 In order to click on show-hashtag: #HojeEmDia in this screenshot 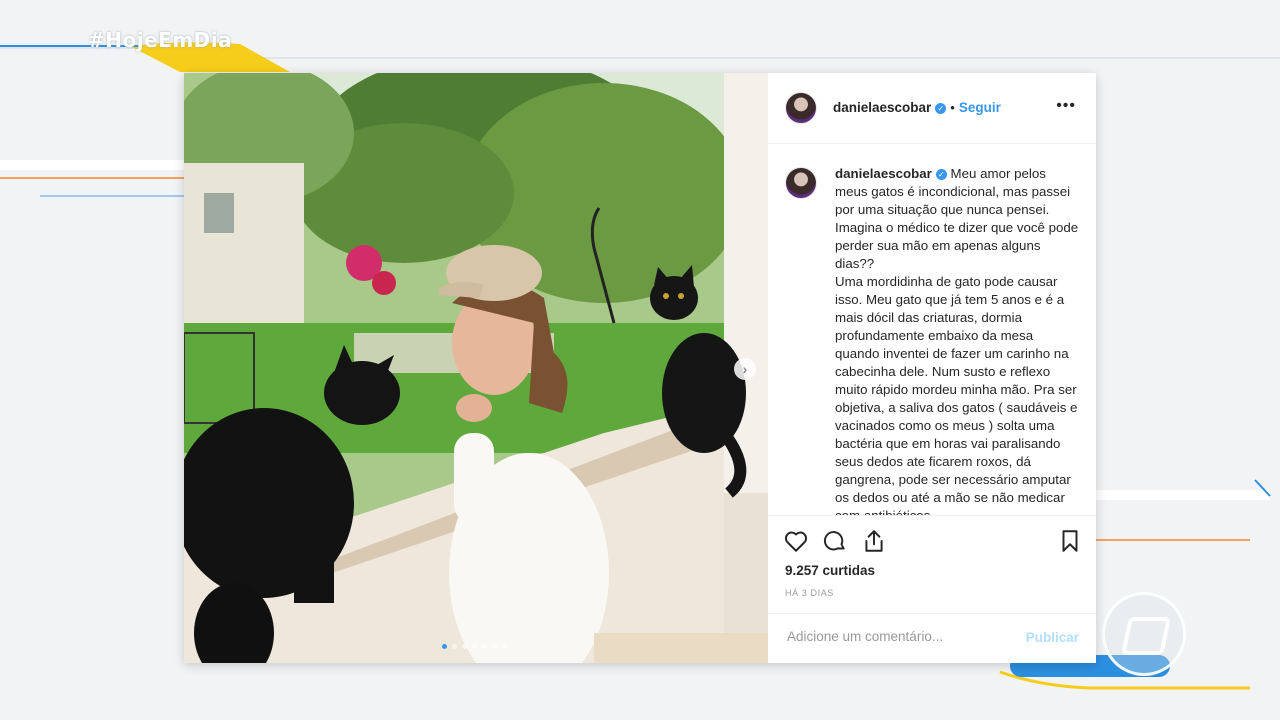, I will do `click(160, 40)`.